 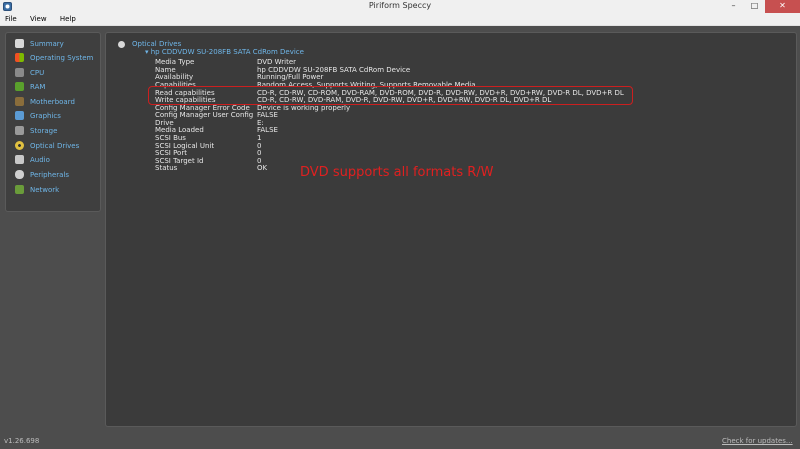 I want to click on property-key: SCSI Bus, so click(x=170, y=138).